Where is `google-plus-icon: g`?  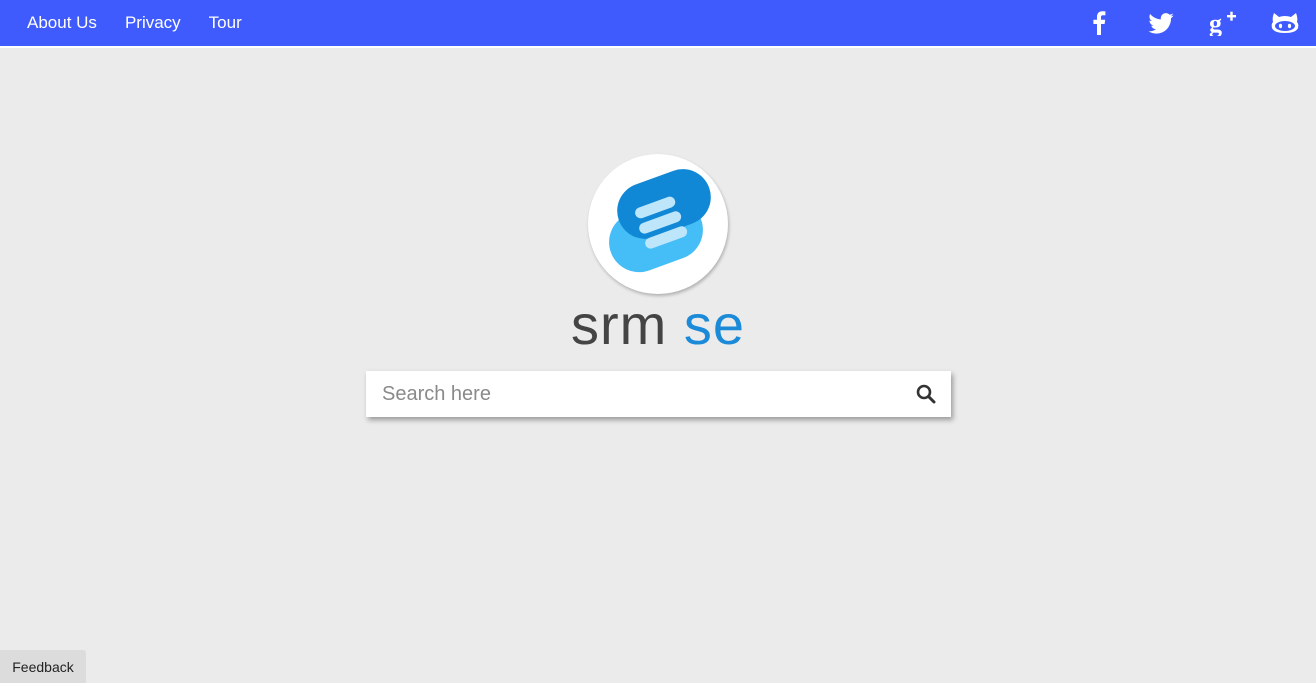 google-plus-icon: g is located at coordinates (1222, 23).